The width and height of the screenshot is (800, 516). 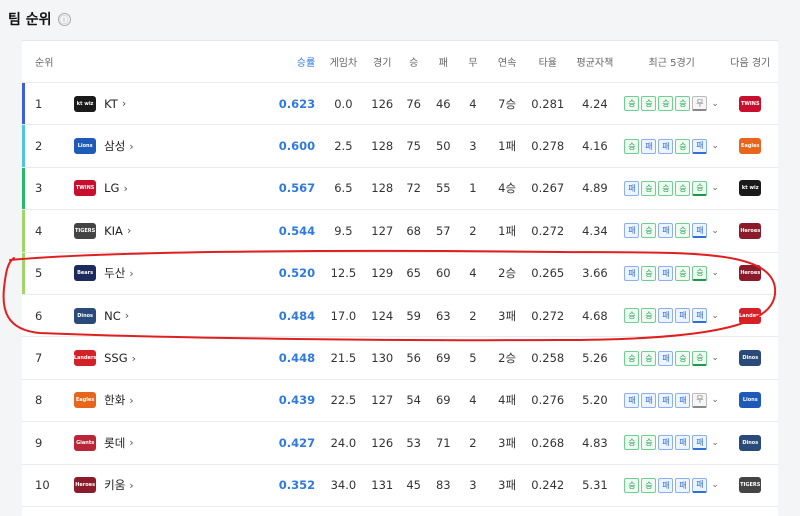 I want to click on col-streak: 연속, so click(x=507, y=61).